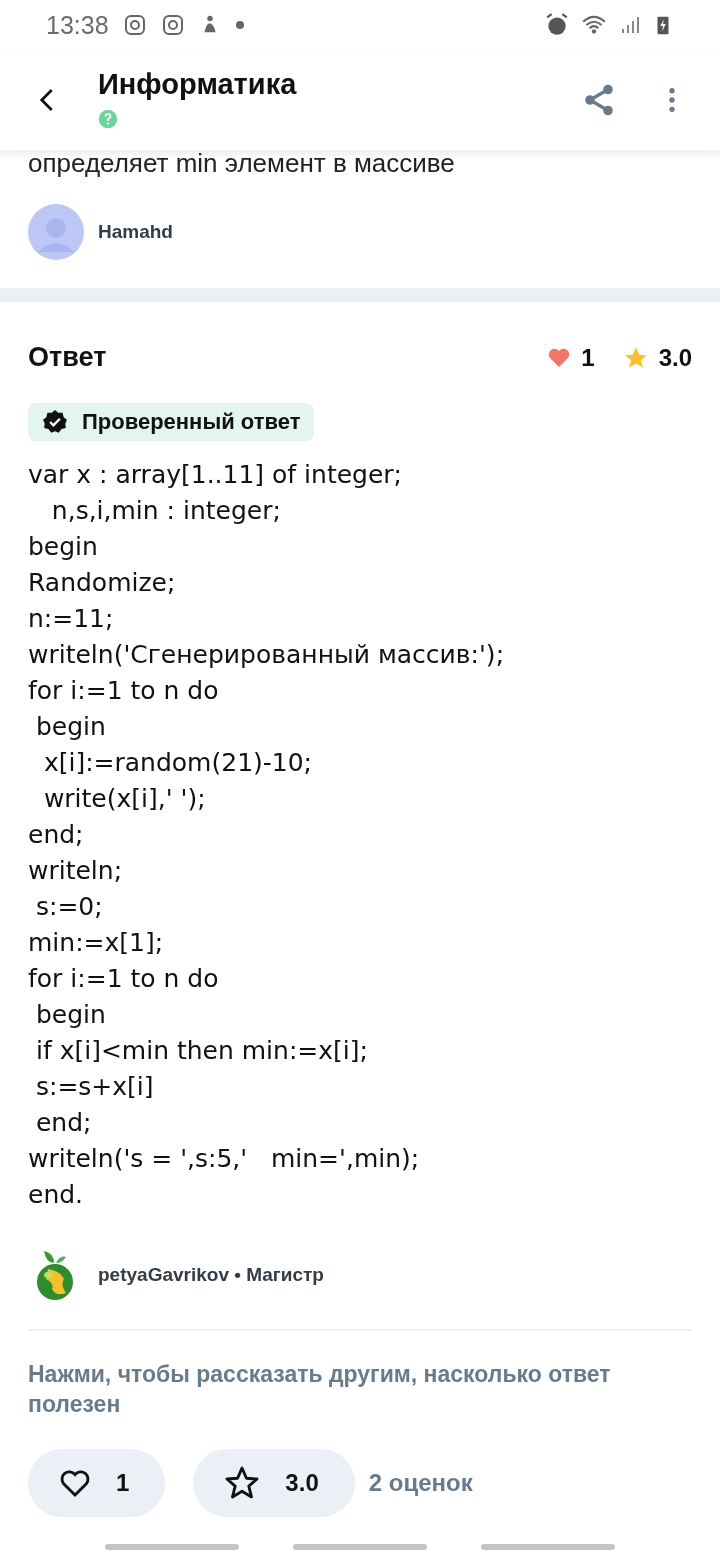 This screenshot has height=1560, width=720. I want to click on question-text: определяет min элемент в массиве, so click(241, 163).